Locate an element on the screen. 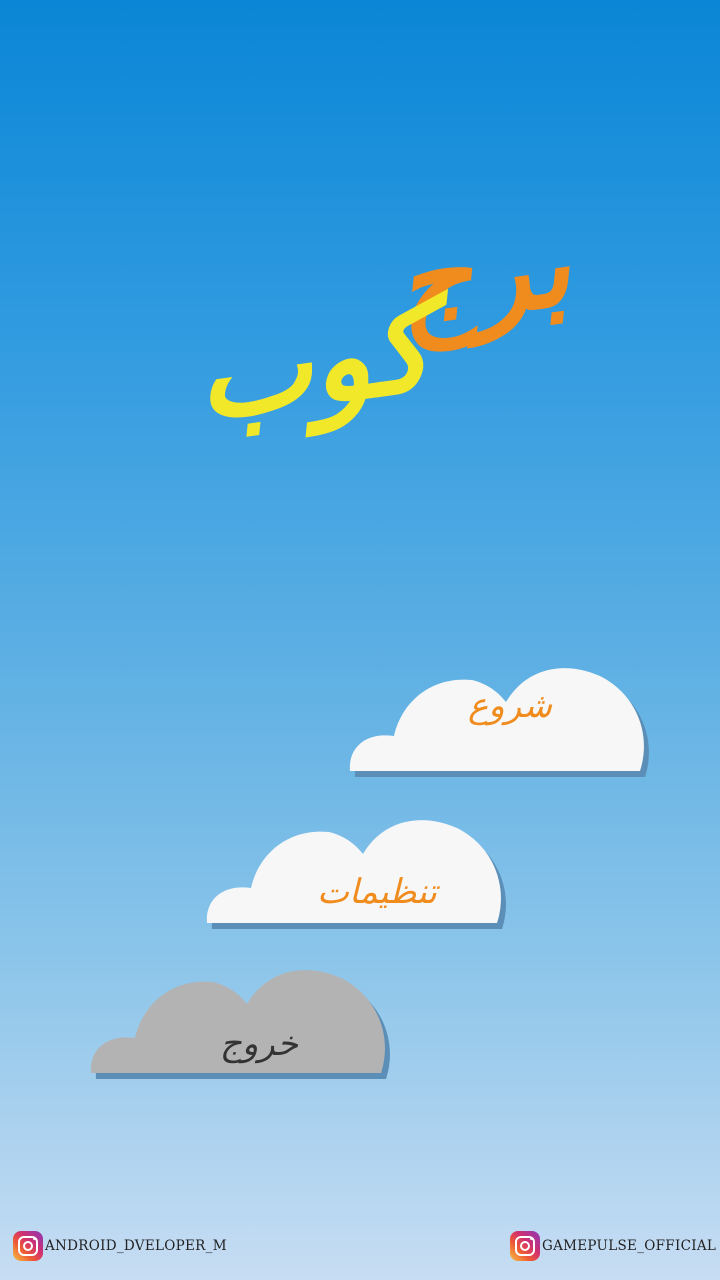 This screenshot has width=720, height=1280. instagram-link-developer: ANDROID_DVELOPER_M is located at coordinates (120, 1246).